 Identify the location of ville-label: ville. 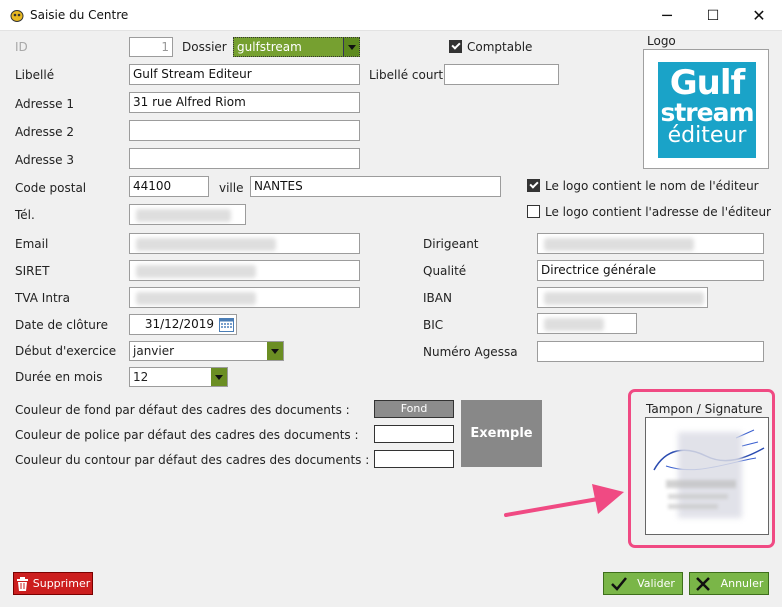
(231, 188).